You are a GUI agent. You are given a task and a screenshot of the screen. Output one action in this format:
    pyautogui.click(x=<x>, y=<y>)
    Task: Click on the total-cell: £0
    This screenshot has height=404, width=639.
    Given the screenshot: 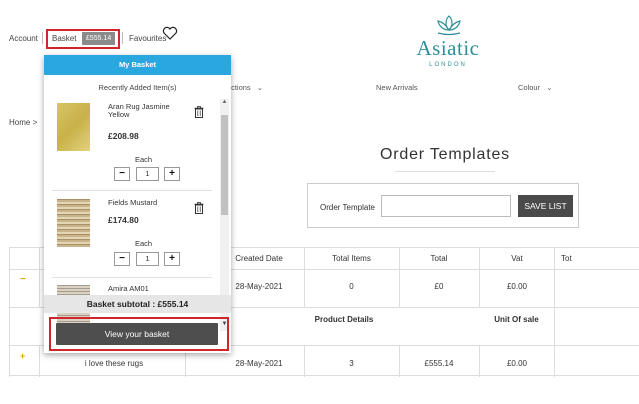 What is the action you would take?
    pyautogui.click(x=439, y=286)
    